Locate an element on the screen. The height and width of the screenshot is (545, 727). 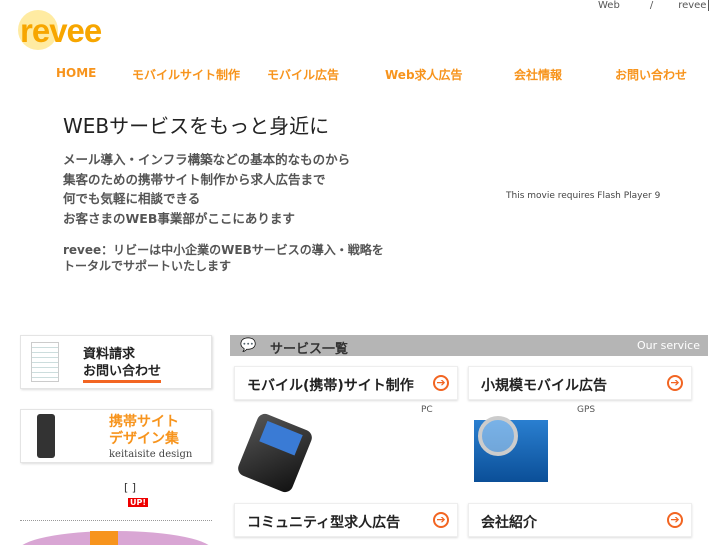
hero-title: WEBサービスをもっと身近に is located at coordinates (196, 126).